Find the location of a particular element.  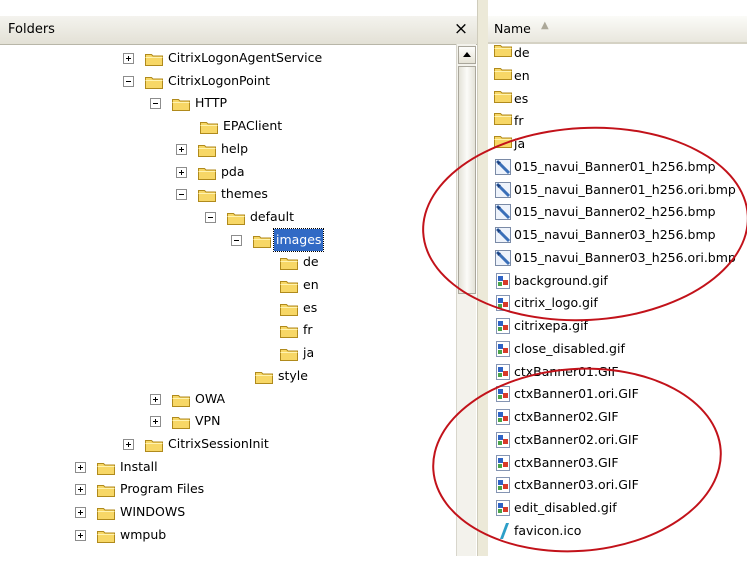

file-list-item: background.gif is located at coordinates (620, 281).